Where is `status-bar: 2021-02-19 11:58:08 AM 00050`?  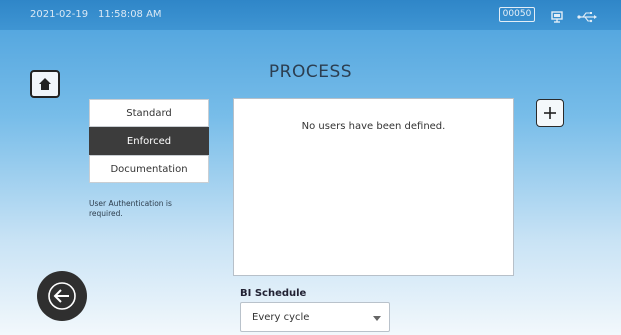 status-bar: 2021-02-19 11:58:08 AM 00050 is located at coordinates (310, 15).